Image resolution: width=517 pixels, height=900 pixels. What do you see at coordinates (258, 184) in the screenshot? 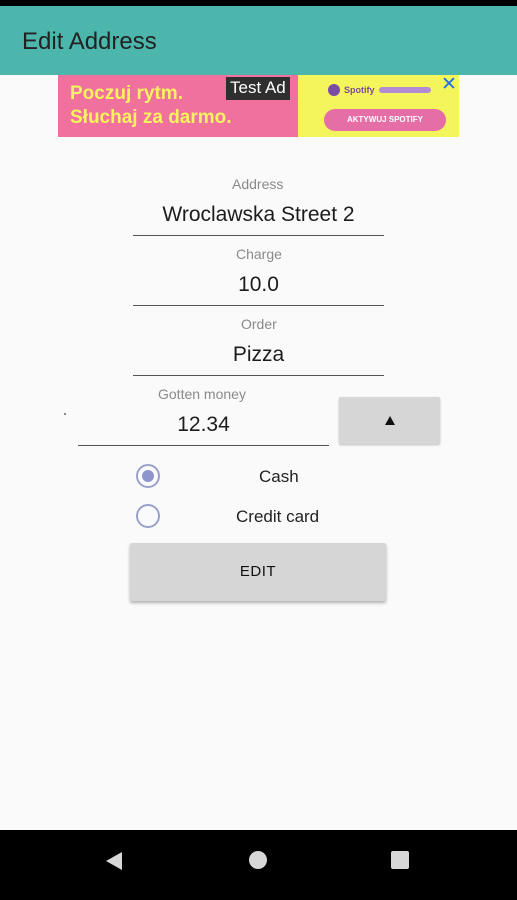
I see `address-label: Address` at bounding box center [258, 184].